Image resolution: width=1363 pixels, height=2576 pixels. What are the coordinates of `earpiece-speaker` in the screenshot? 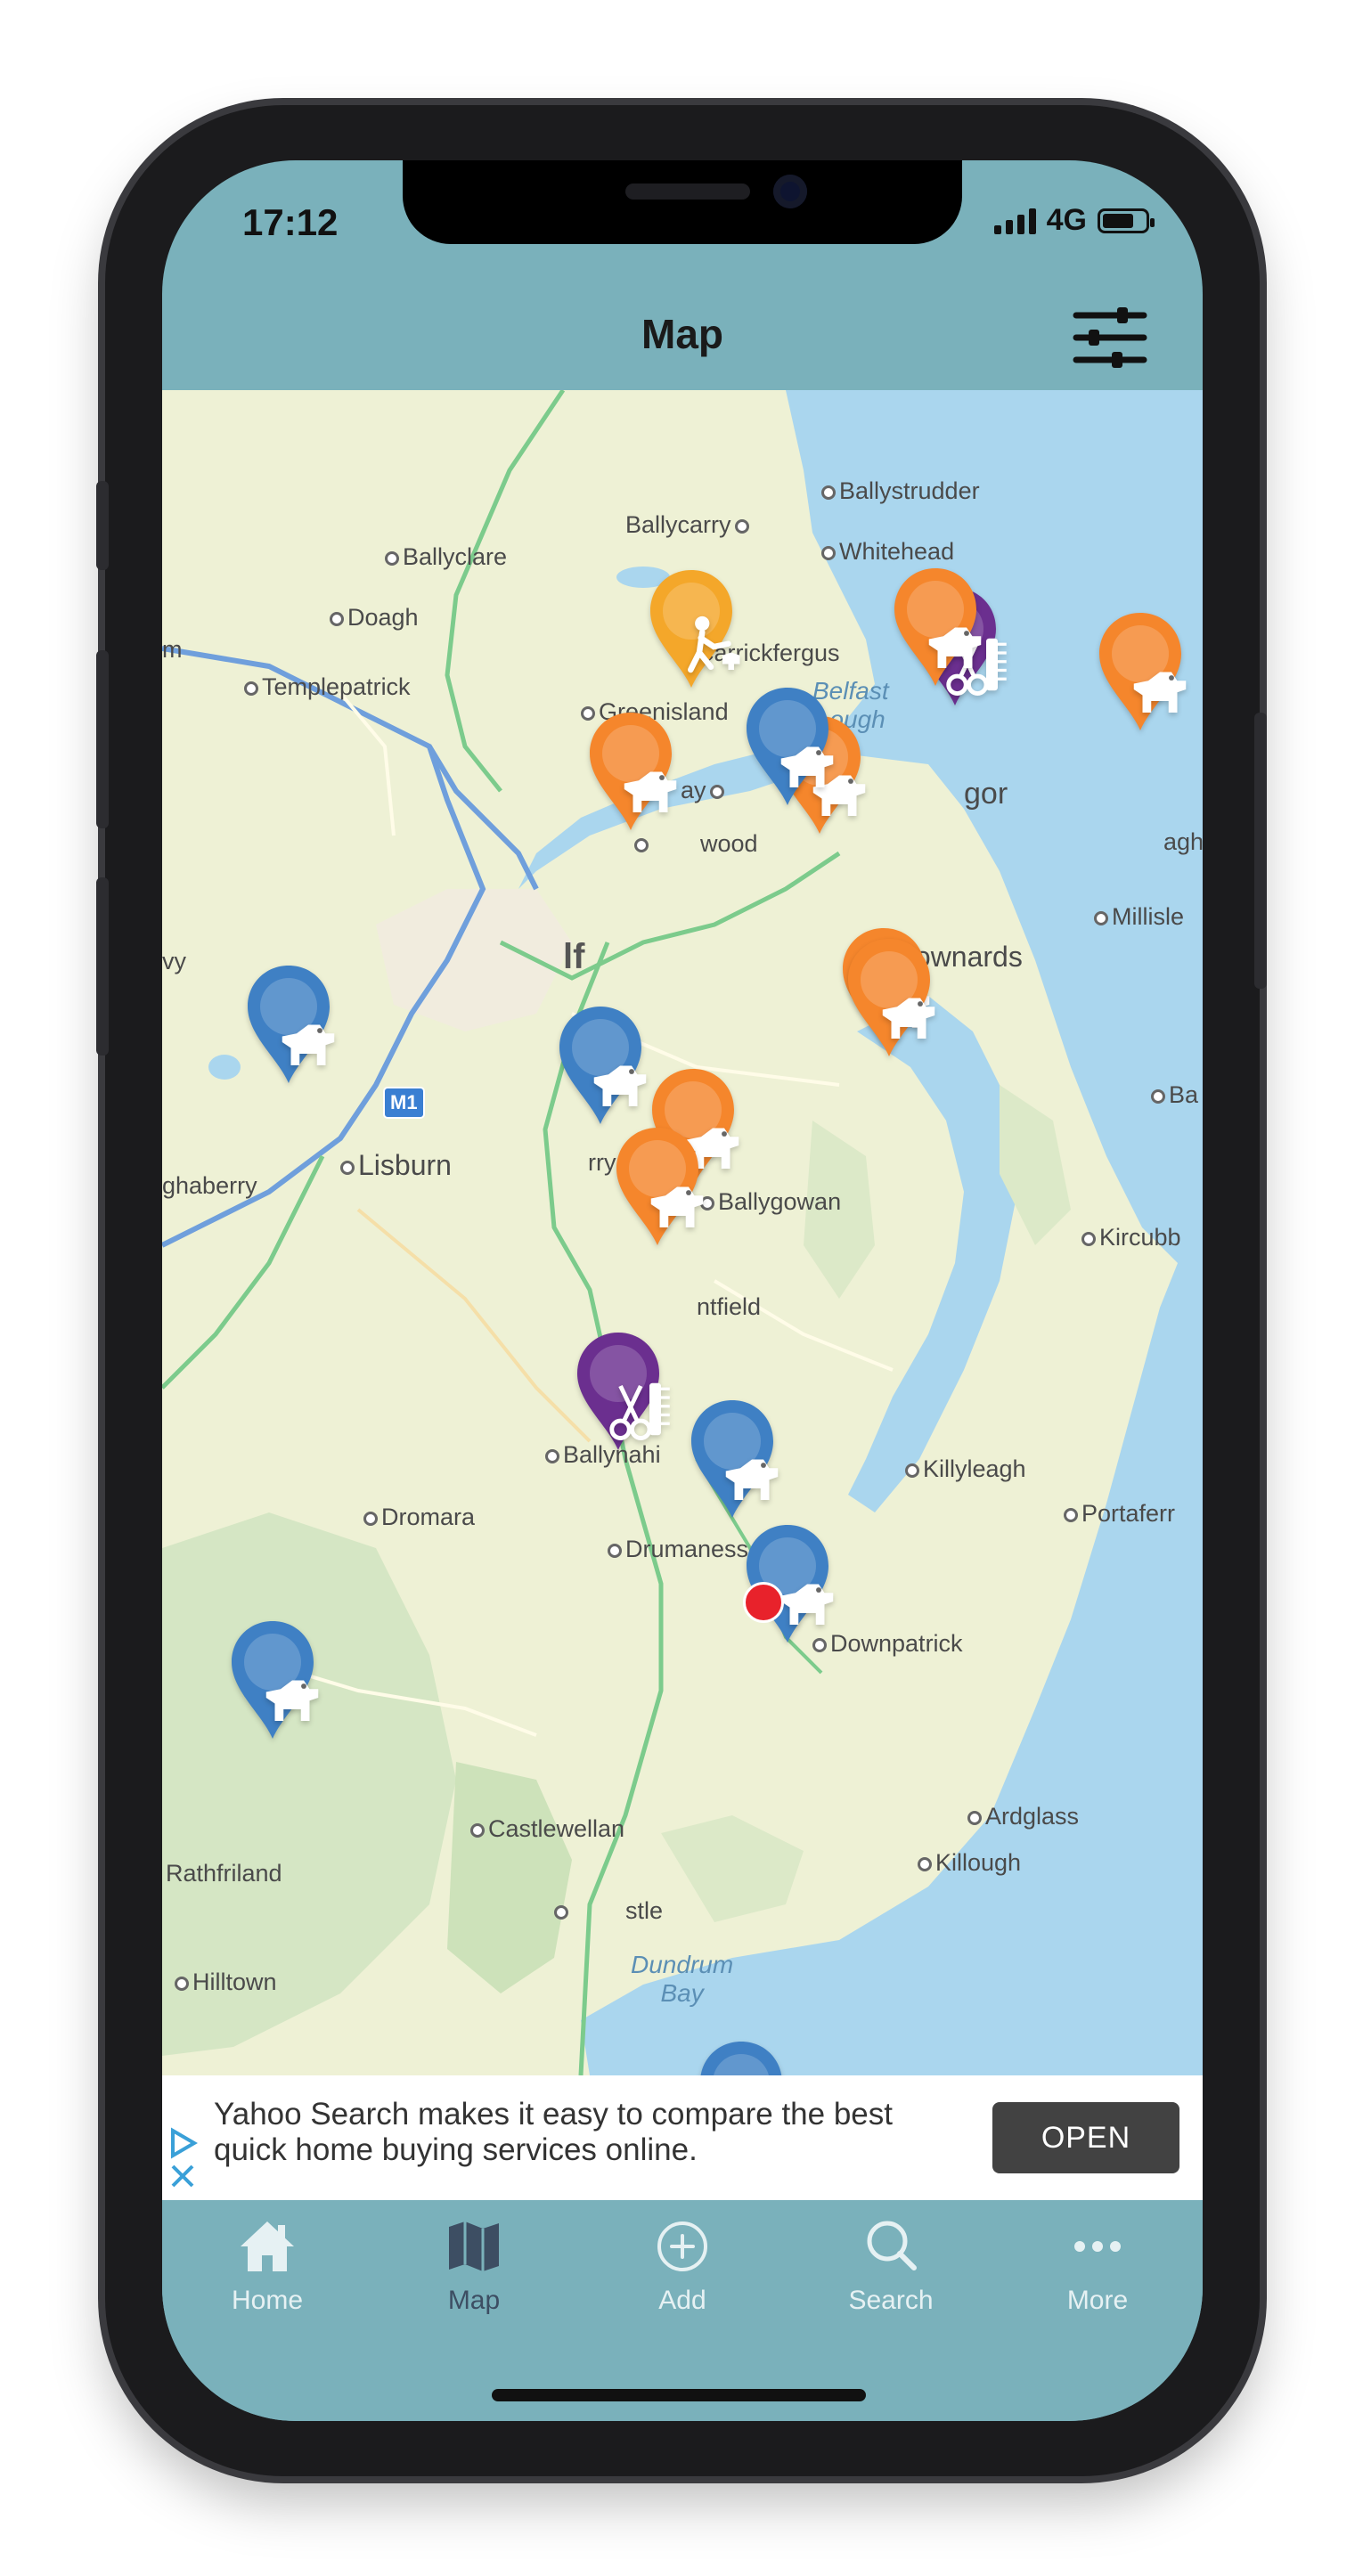 It's located at (688, 191).